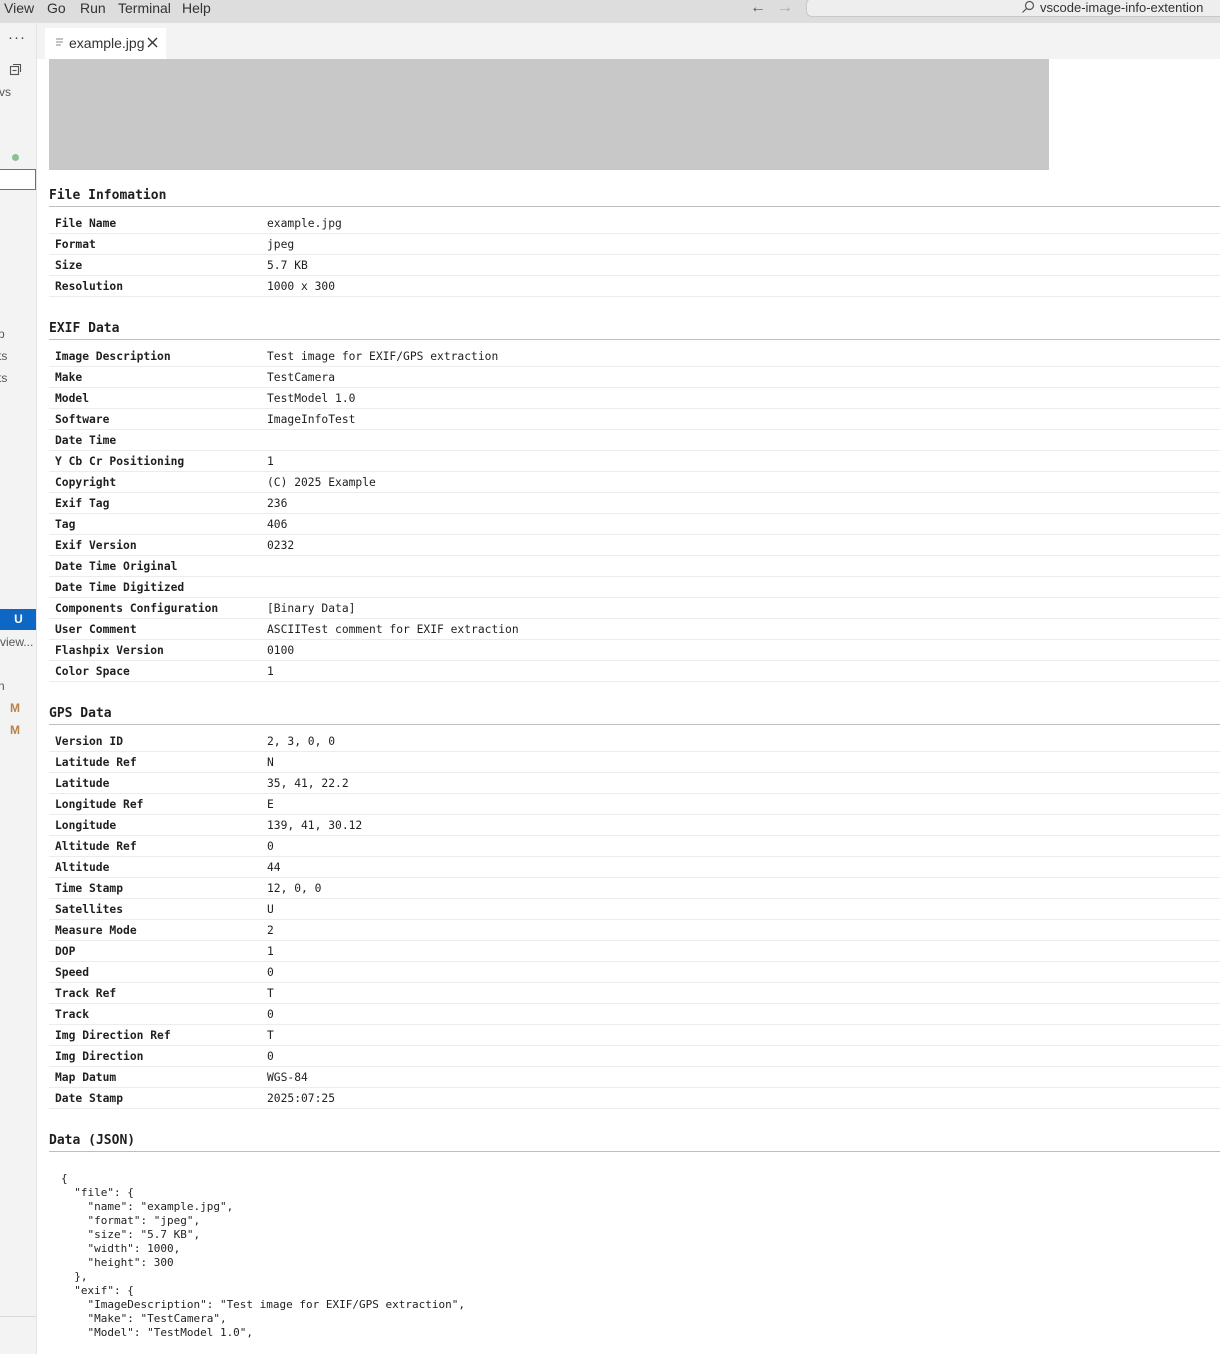 Image resolution: width=1220 pixels, height=1354 pixels. What do you see at coordinates (155, 629) in the screenshot?
I see `field-name: User Comment` at bounding box center [155, 629].